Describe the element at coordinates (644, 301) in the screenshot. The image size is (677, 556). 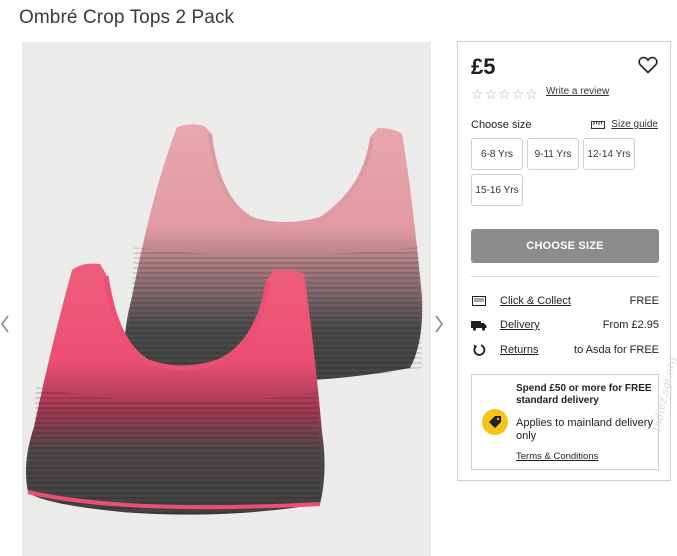
I see `delivery-option-value: FREE` at that location.